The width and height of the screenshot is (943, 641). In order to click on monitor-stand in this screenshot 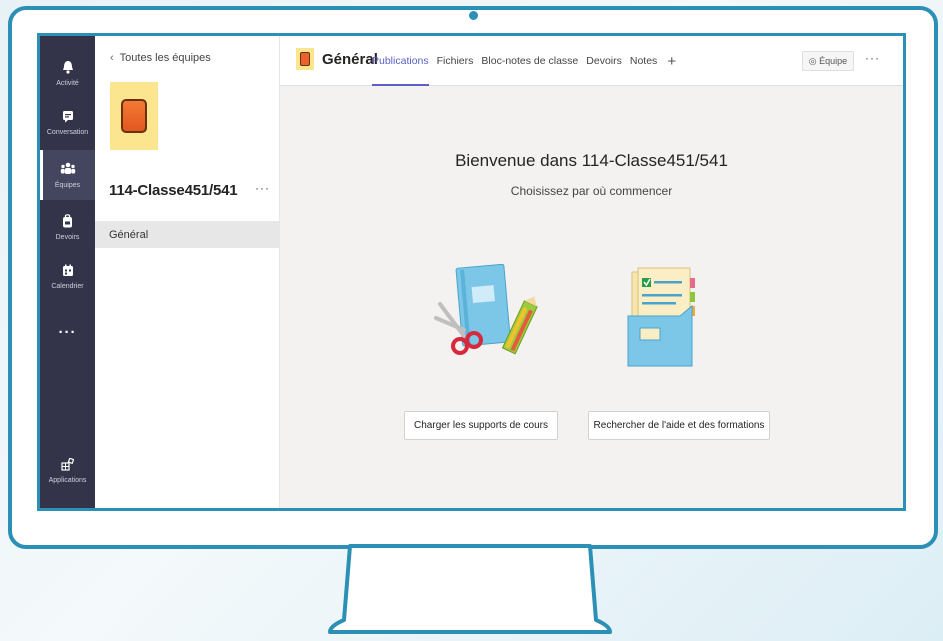, I will do `click(470, 589)`.